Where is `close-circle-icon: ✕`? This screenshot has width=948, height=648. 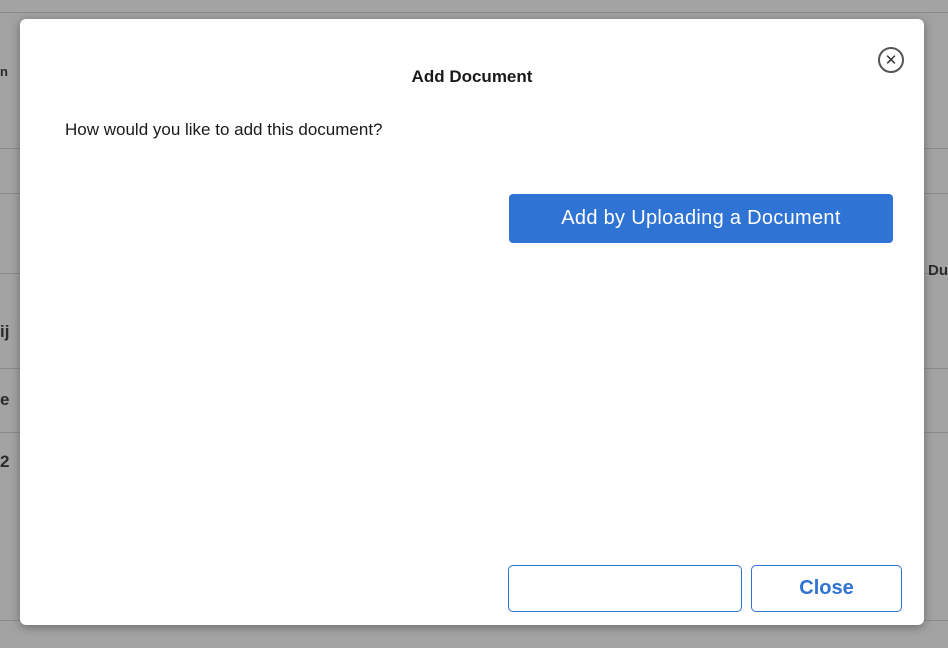 close-circle-icon: ✕ is located at coordinates (891, 60).